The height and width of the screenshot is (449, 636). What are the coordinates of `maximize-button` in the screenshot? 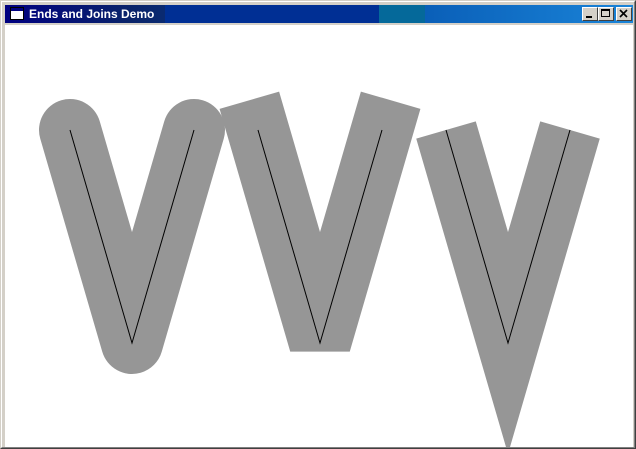 It's located at (606, 14).